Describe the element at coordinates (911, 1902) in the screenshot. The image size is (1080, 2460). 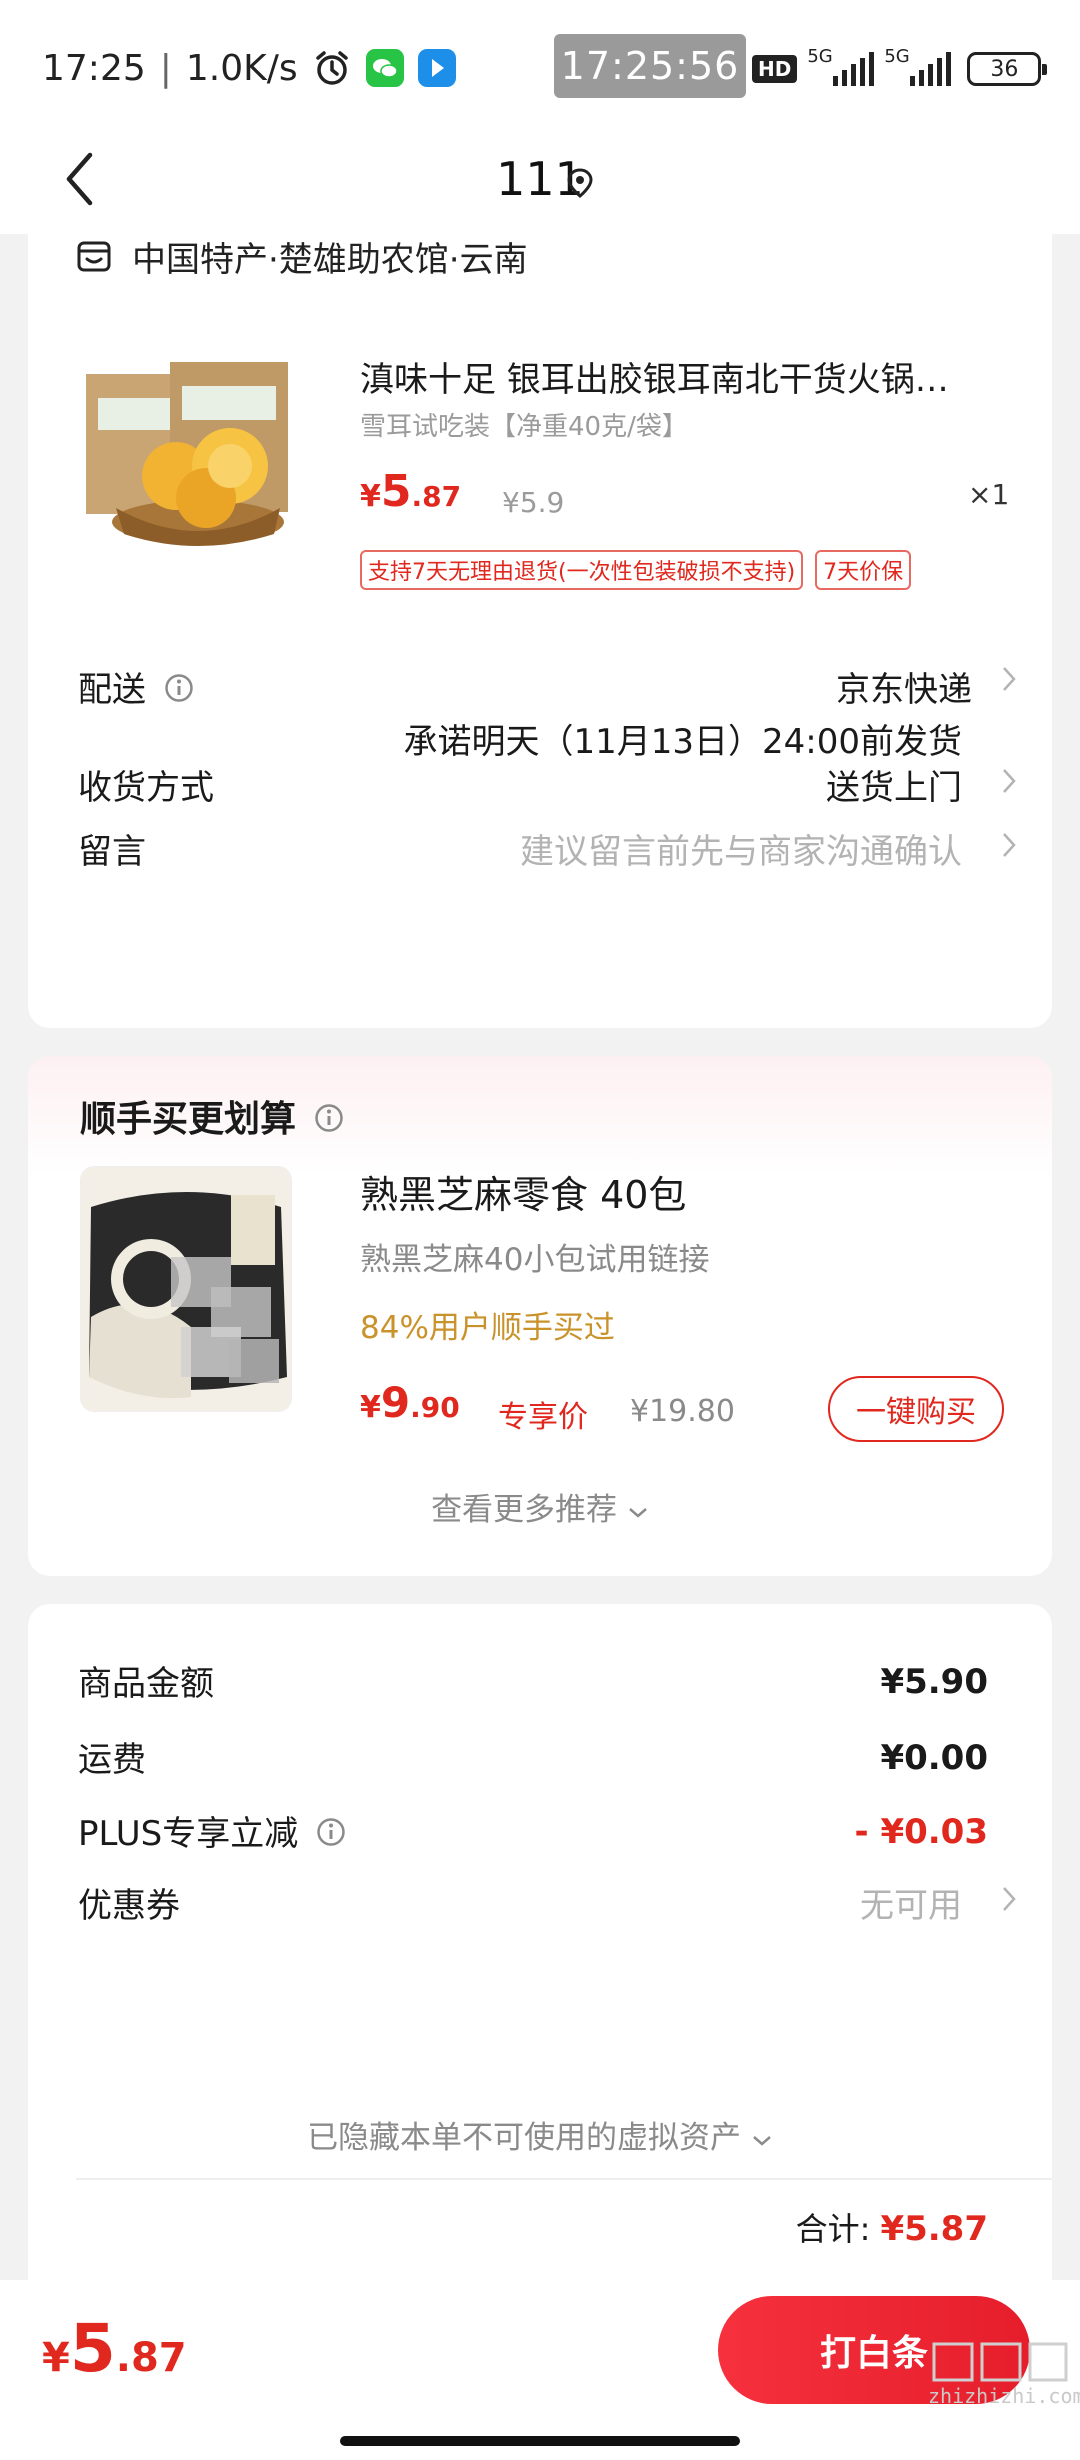
I see `coupon-value: 无可用` at that location.